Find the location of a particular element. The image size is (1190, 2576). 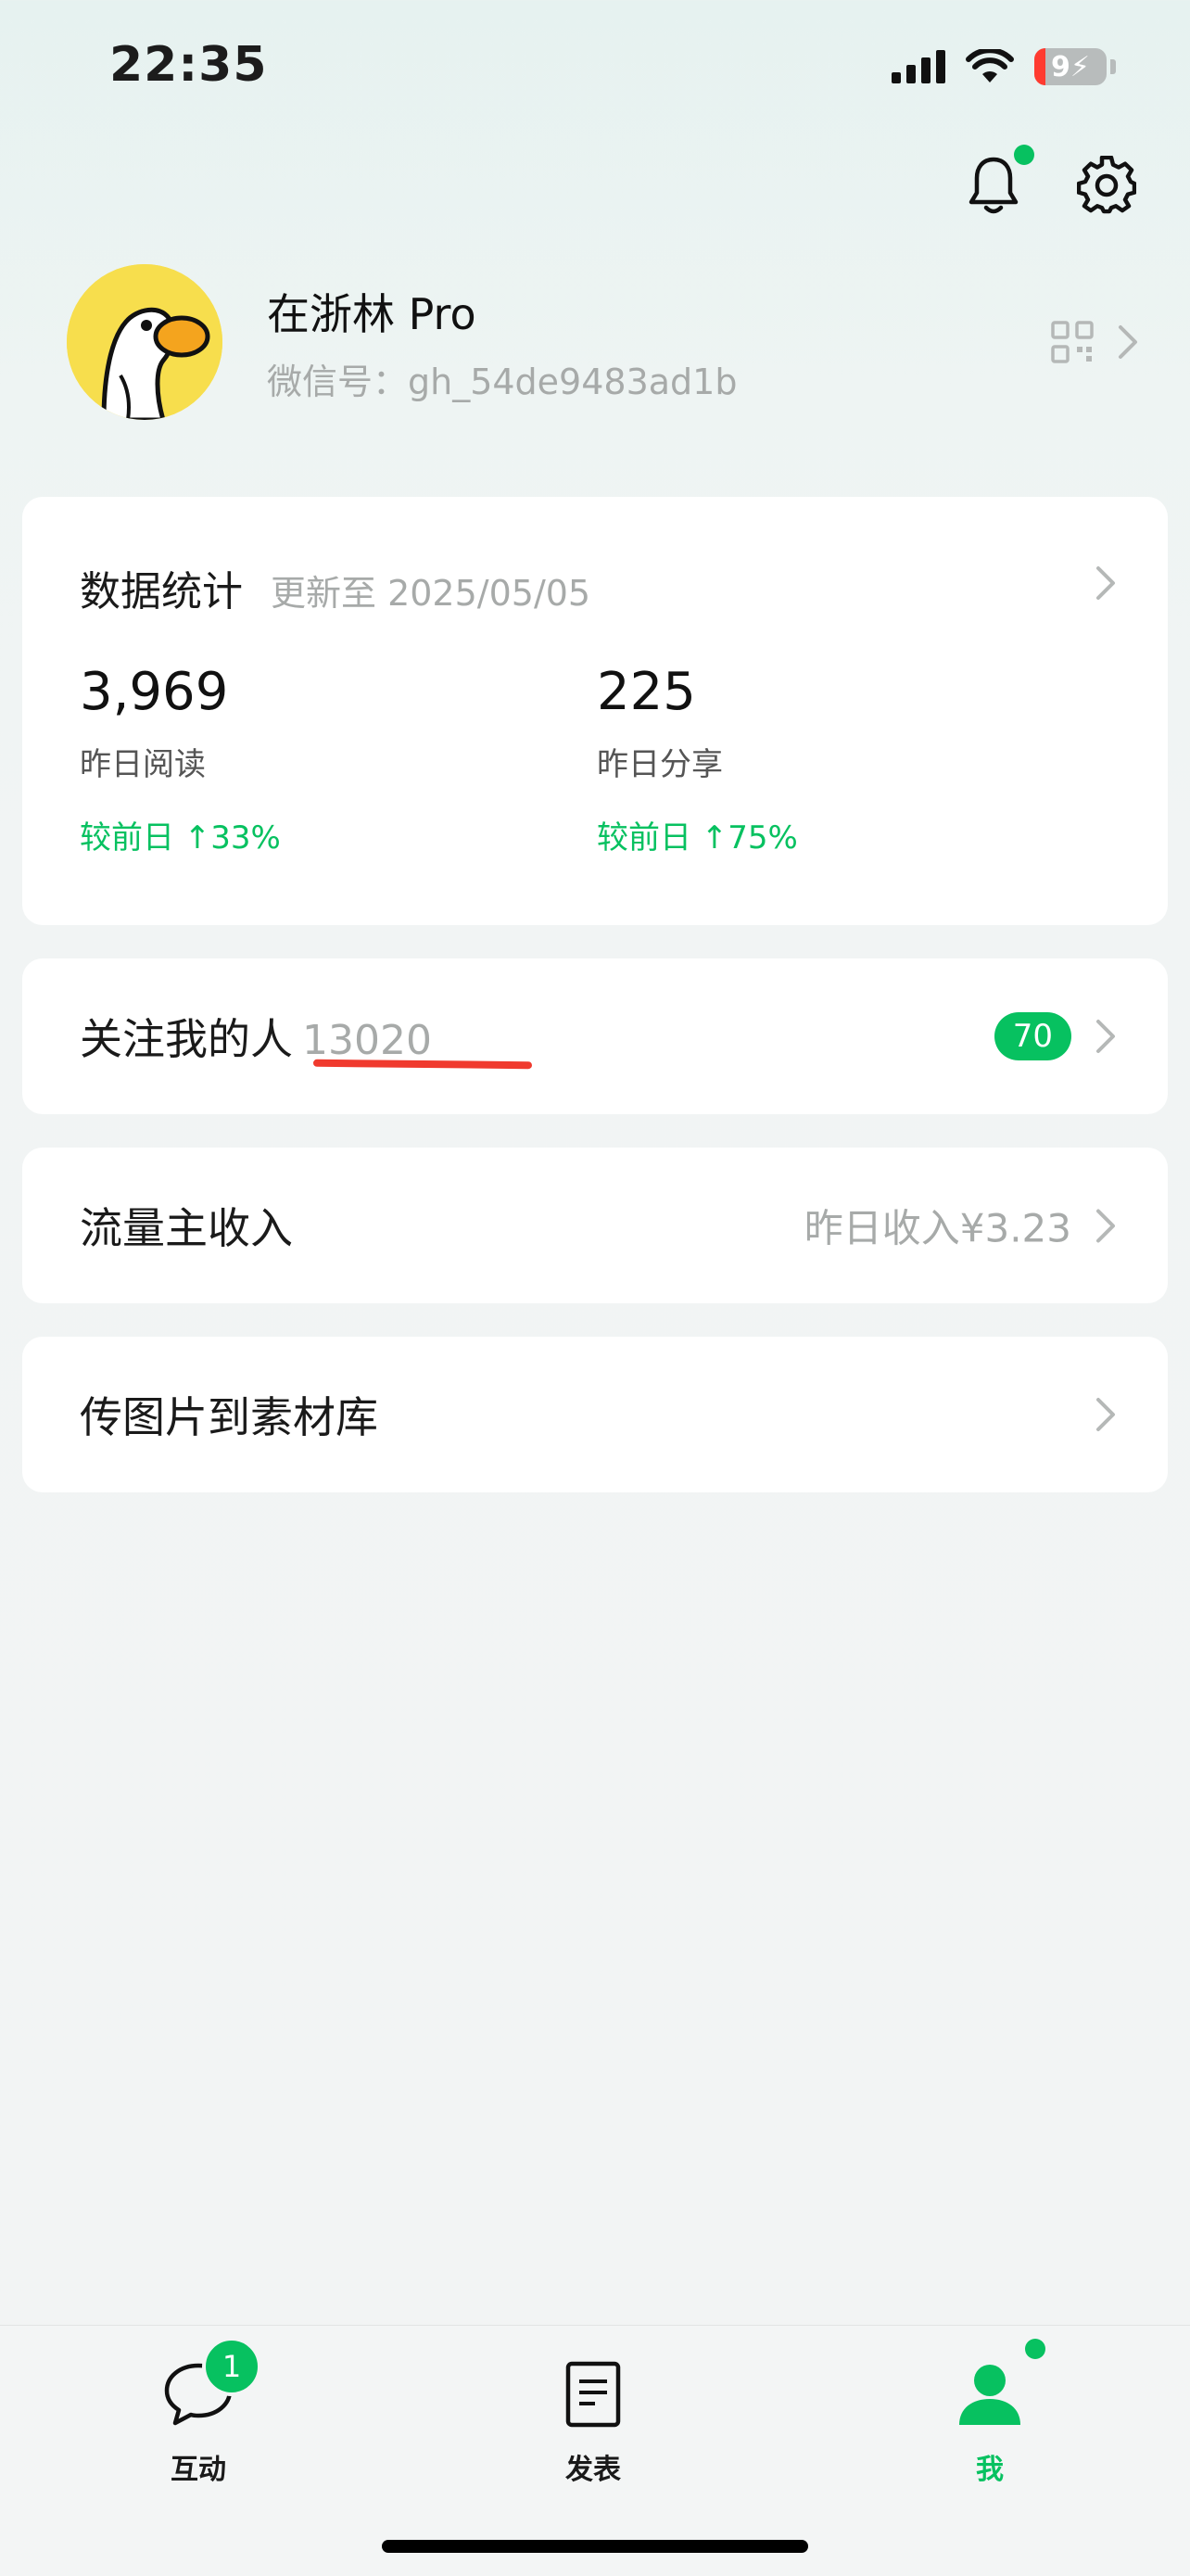

battery-icon: 9 ⚡ is located at coordinates (1070, 66).